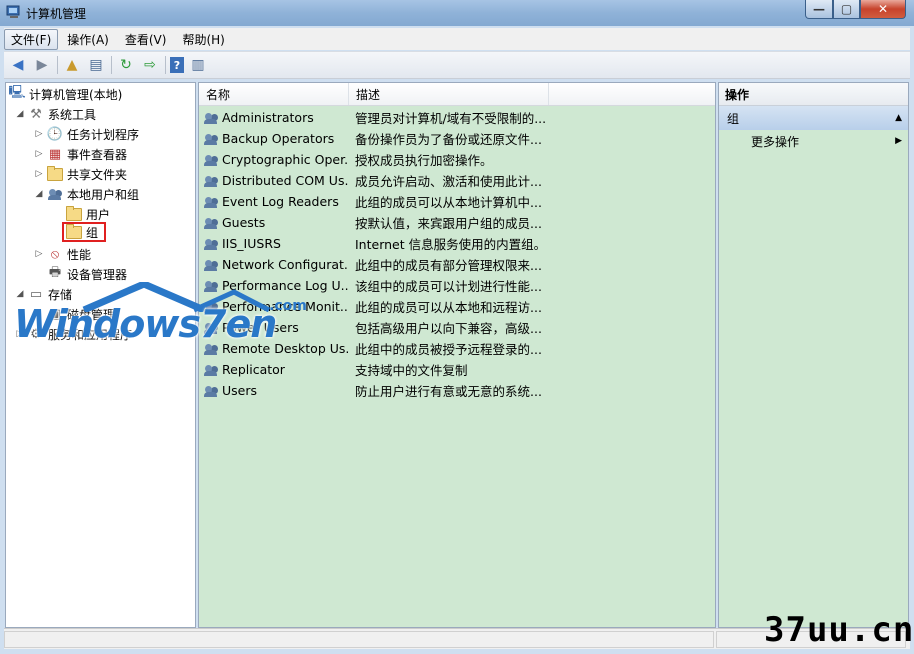  What do you see at coordinates (76, 94) in the screenshot?
I see `tree-label: 计算机管理(本地)` at bounding box center [76, 94].